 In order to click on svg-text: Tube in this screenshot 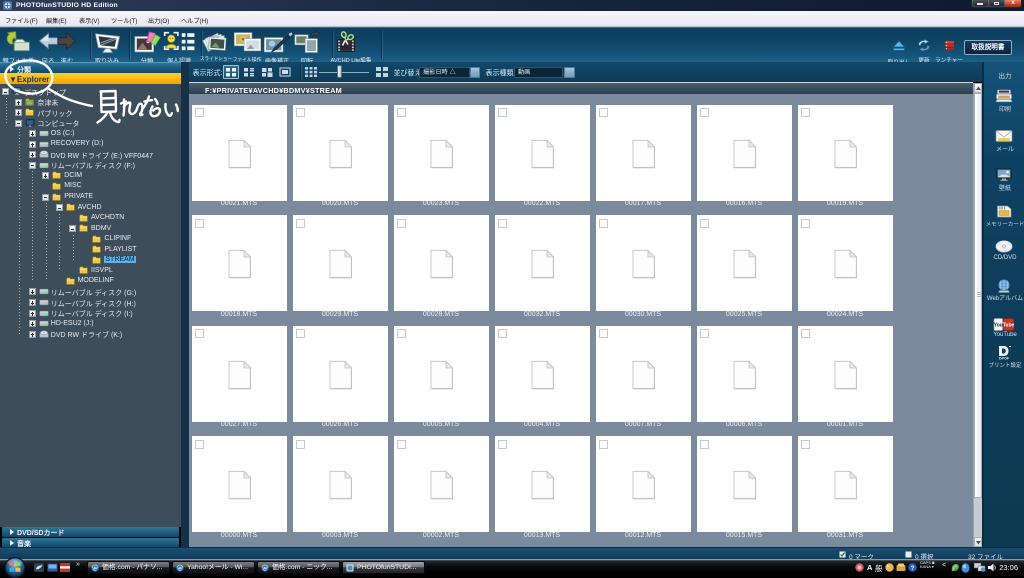, I will do `click(1009, 326)`.